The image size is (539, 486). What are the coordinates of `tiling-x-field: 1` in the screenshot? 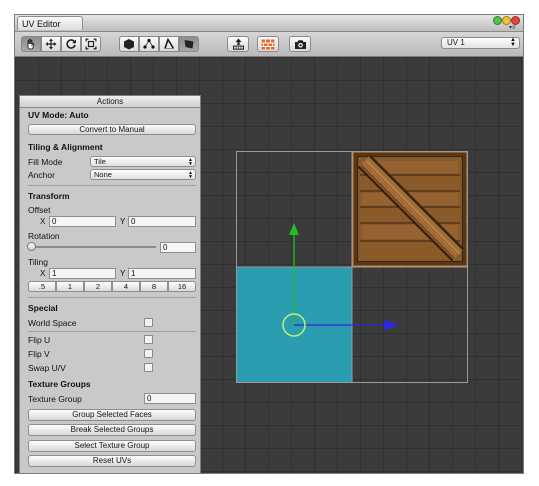 It's located at (82, 273).